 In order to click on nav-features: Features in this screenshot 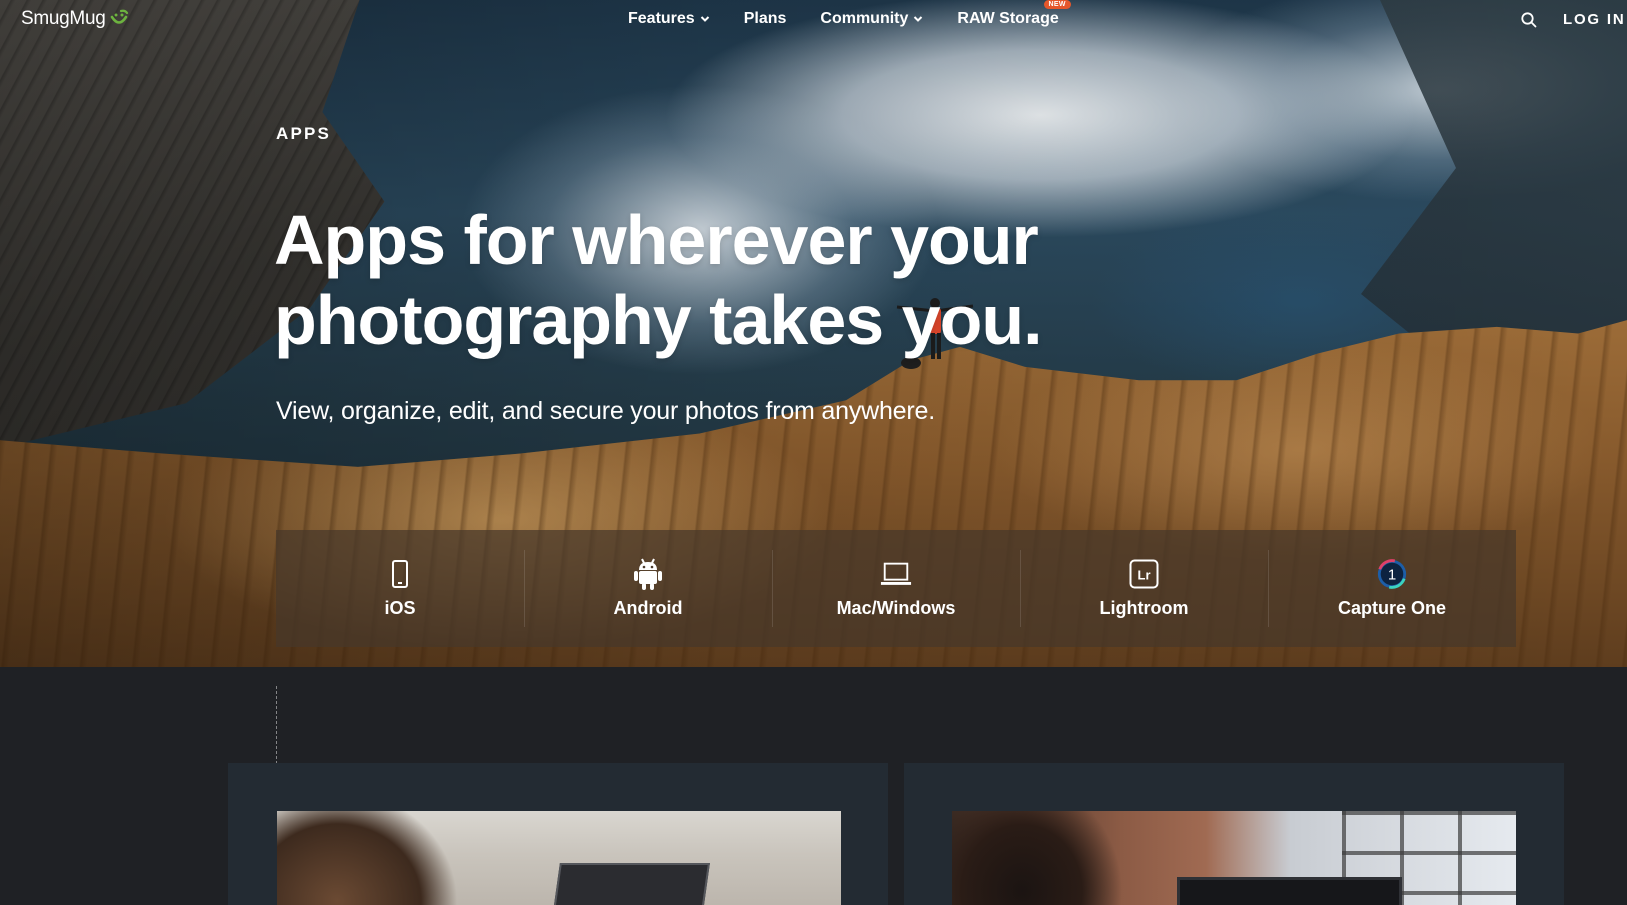, I will do `click(669, 19)`.